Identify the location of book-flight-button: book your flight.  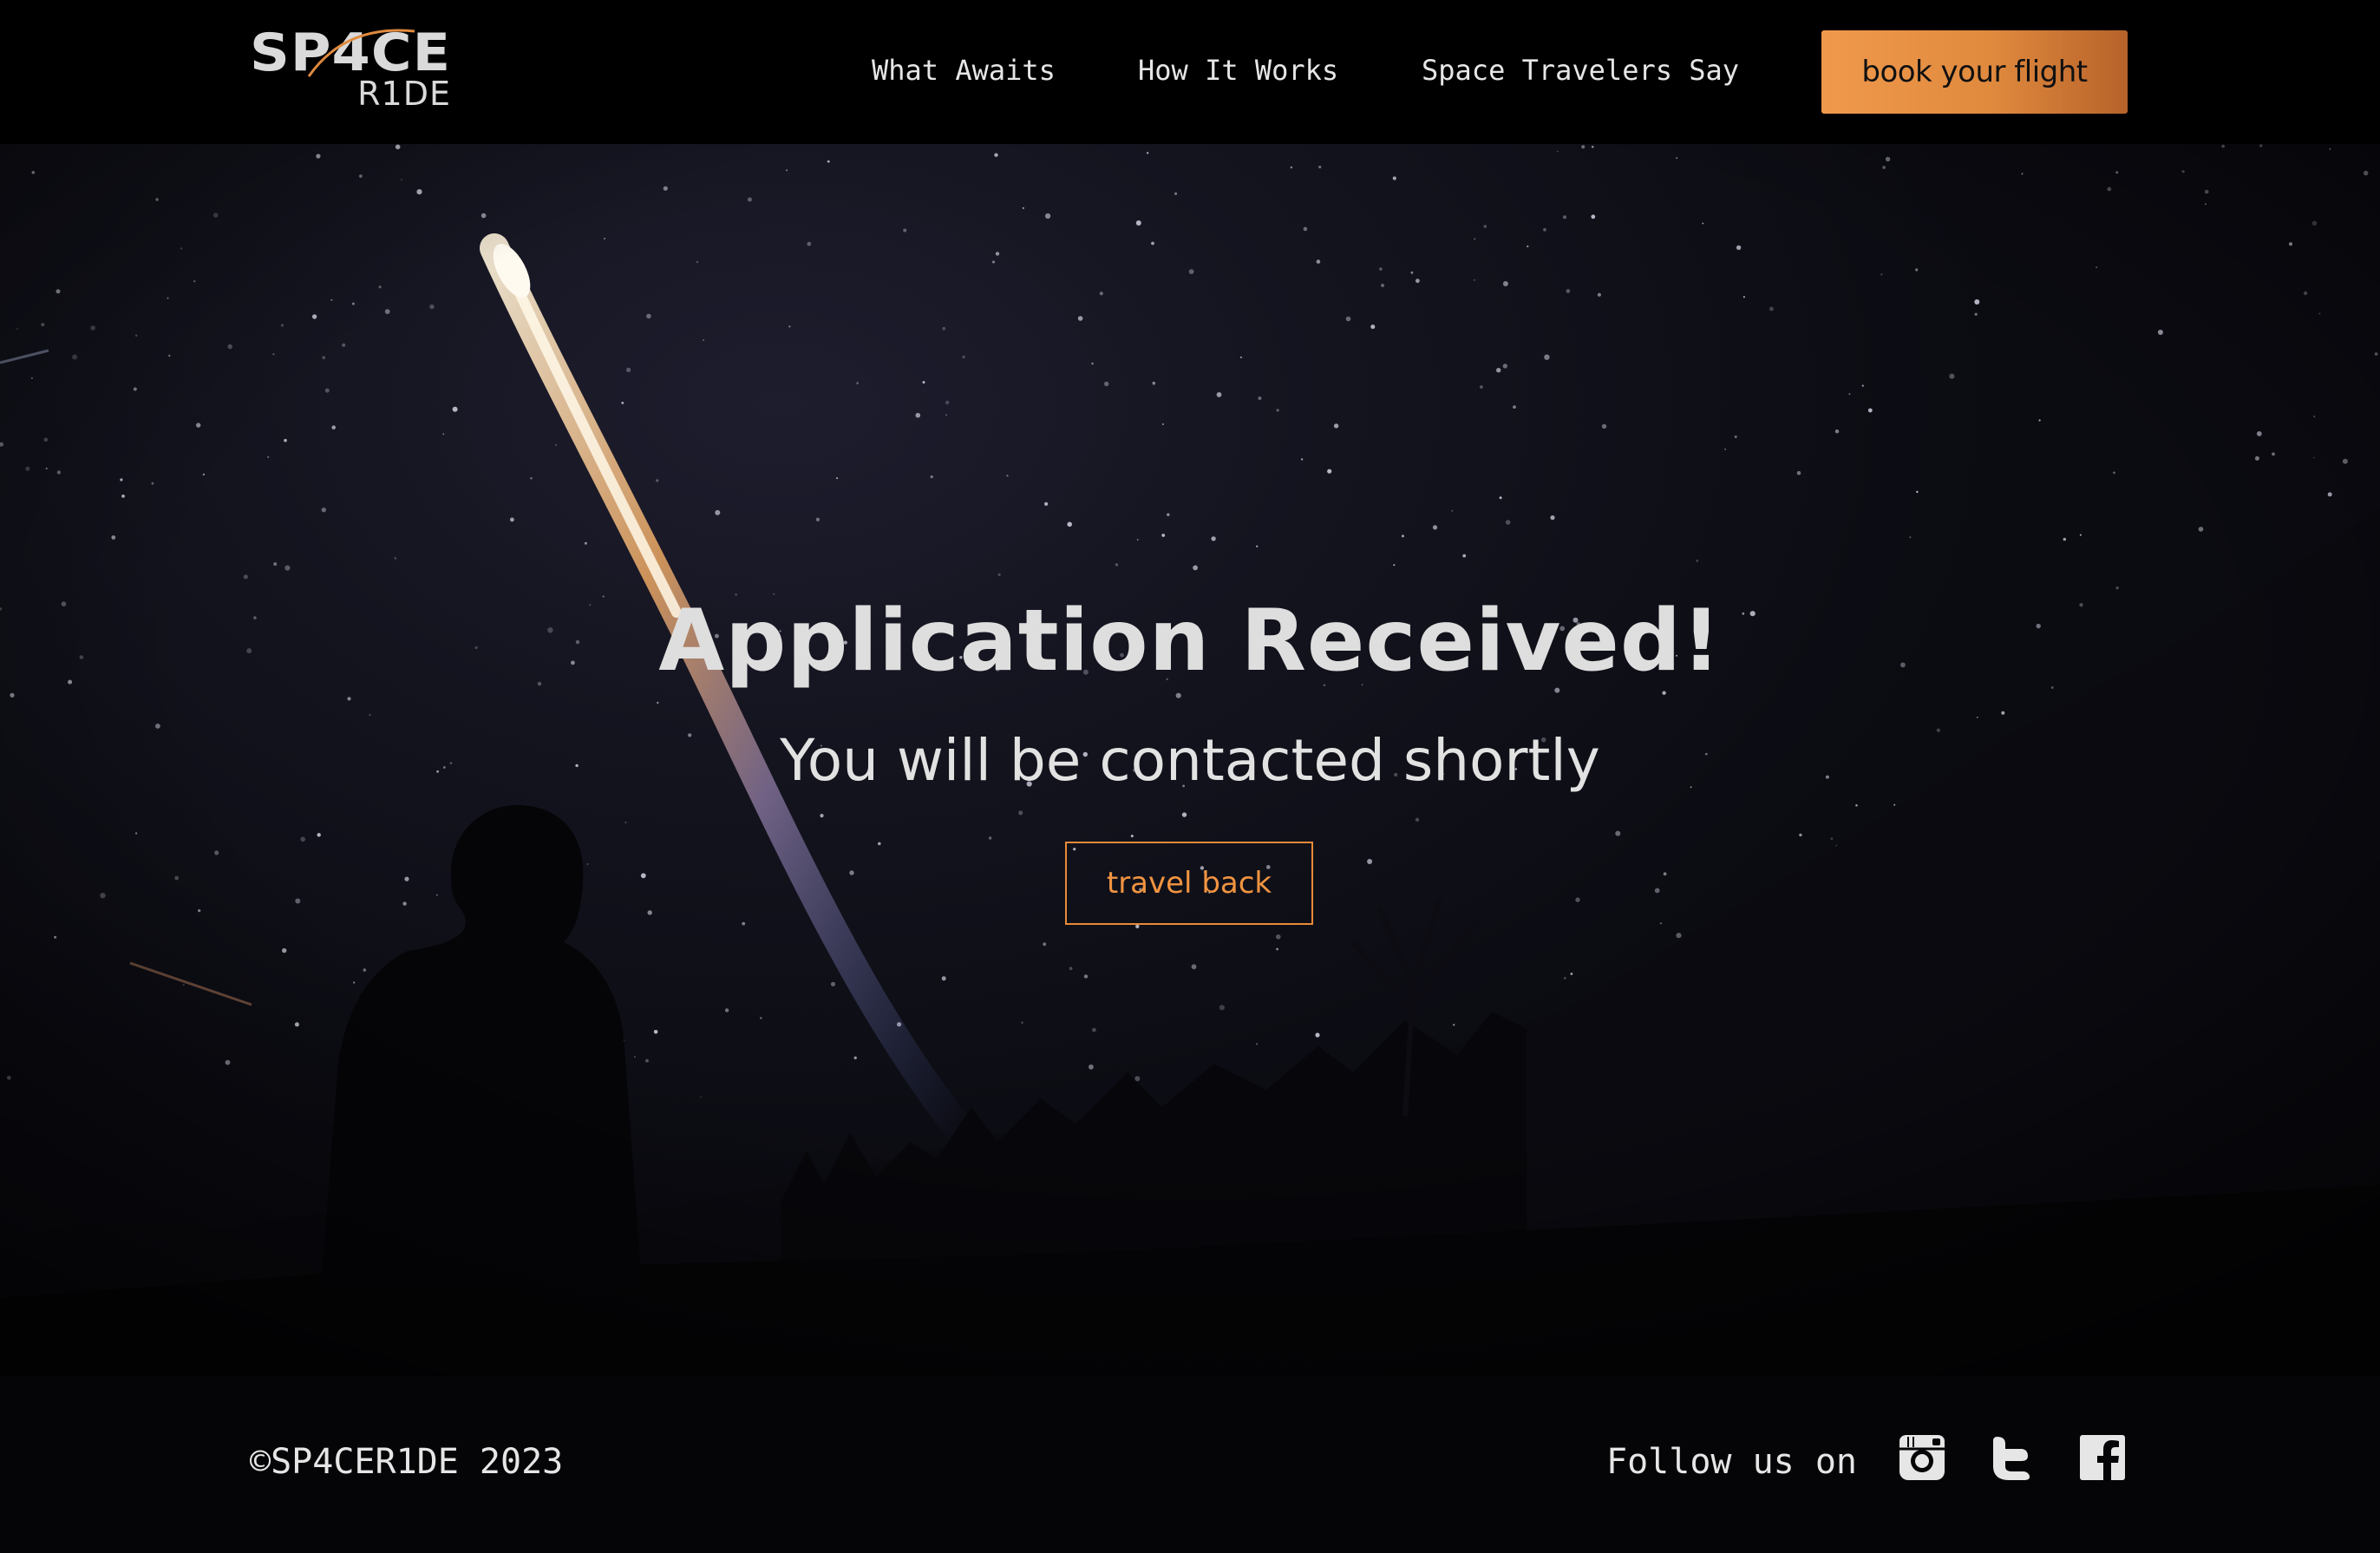
(1974, 72).